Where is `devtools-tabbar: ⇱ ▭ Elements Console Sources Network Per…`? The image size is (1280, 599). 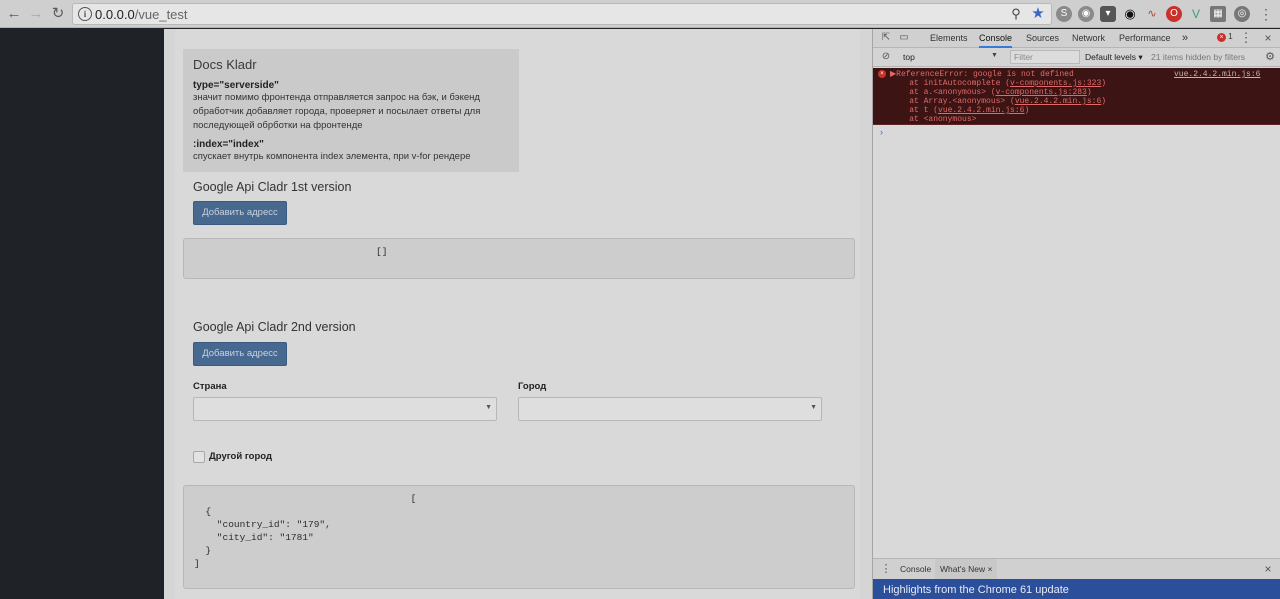
devtools-tabbar: ⇱ ▭ Elements Console Sources Network Per… is located at coordinates (1076, 38).